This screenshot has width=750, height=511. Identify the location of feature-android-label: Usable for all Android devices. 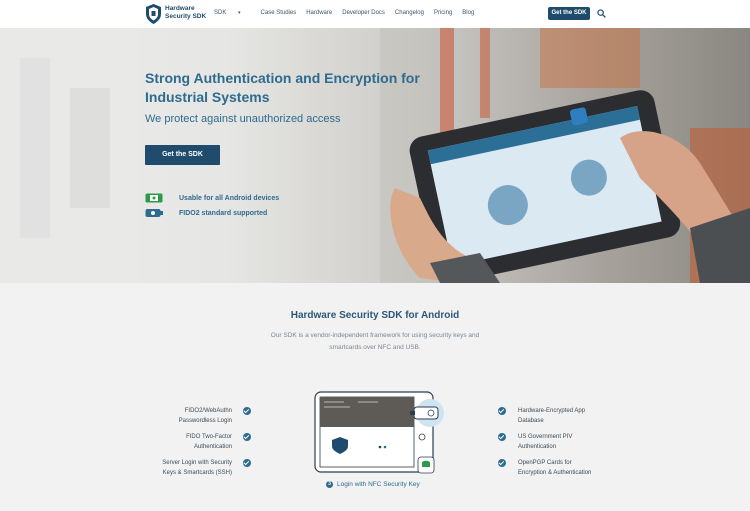
(229, 198).